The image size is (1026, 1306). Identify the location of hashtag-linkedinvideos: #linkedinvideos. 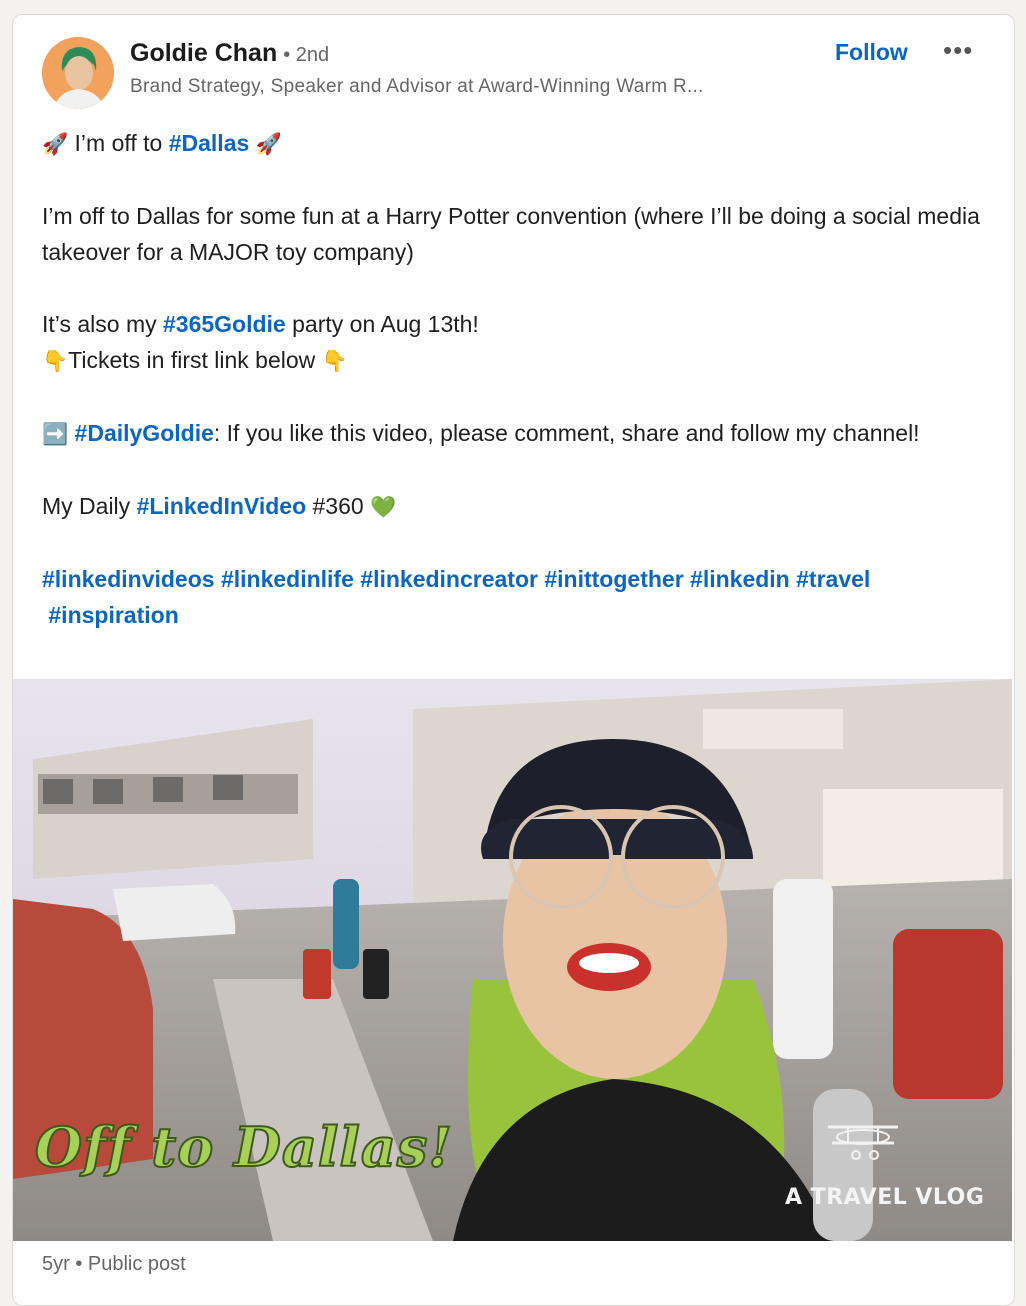
(128, 579).